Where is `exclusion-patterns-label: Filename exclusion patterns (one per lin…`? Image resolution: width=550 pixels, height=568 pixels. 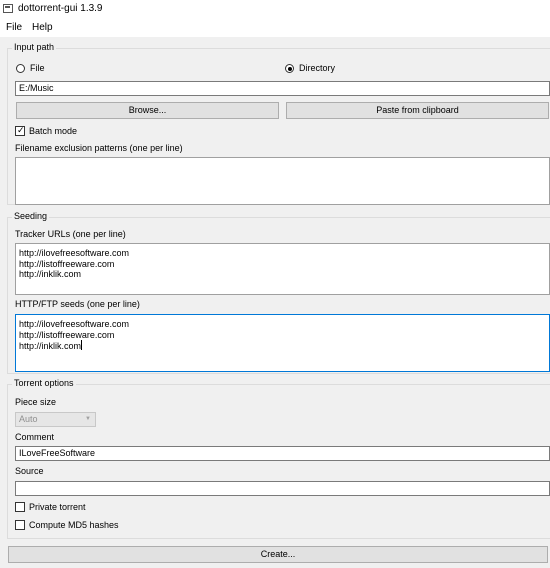 exclusion-patterns-label: Filename exclusion patterns (one per lin… is located at coordinates (99, 148).